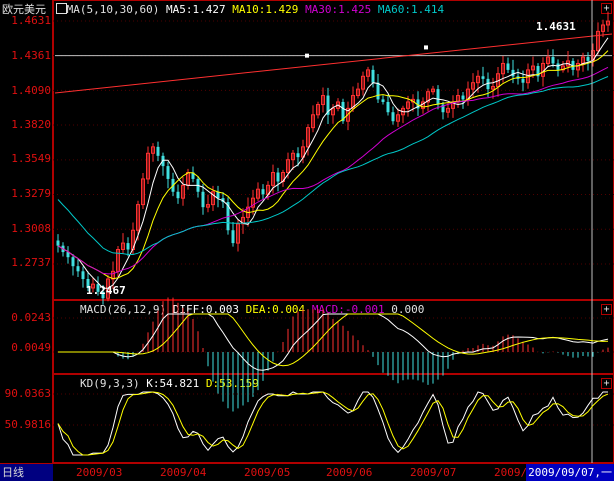 The height and width of the screenshot is (481, 614). I want to click on x-tick: 2009/, so click(511, 472).